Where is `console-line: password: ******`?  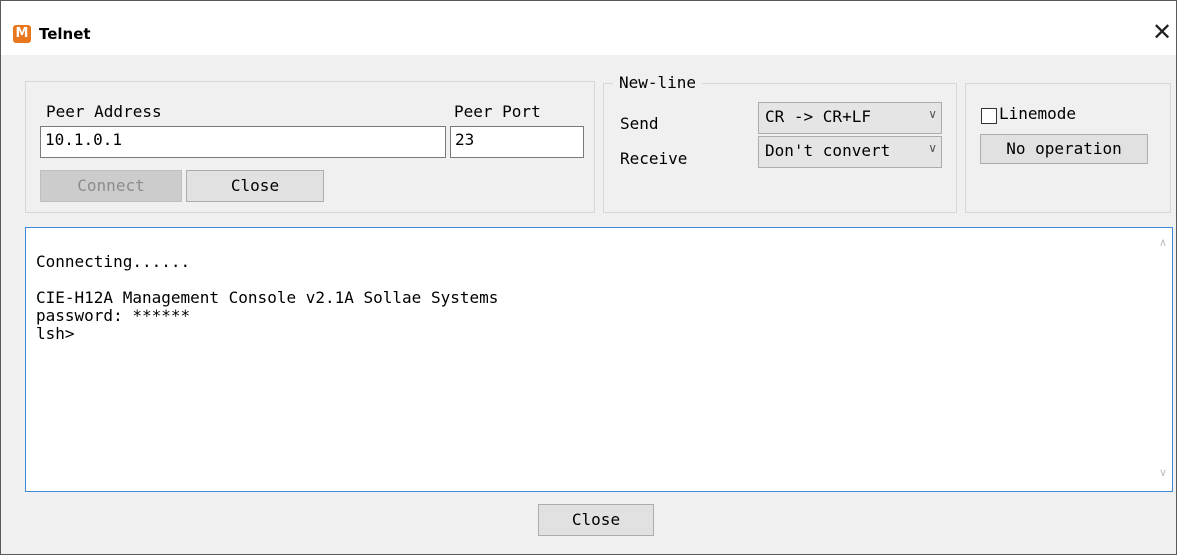 console-line: password: ****** is located at coordinates (113, 315).